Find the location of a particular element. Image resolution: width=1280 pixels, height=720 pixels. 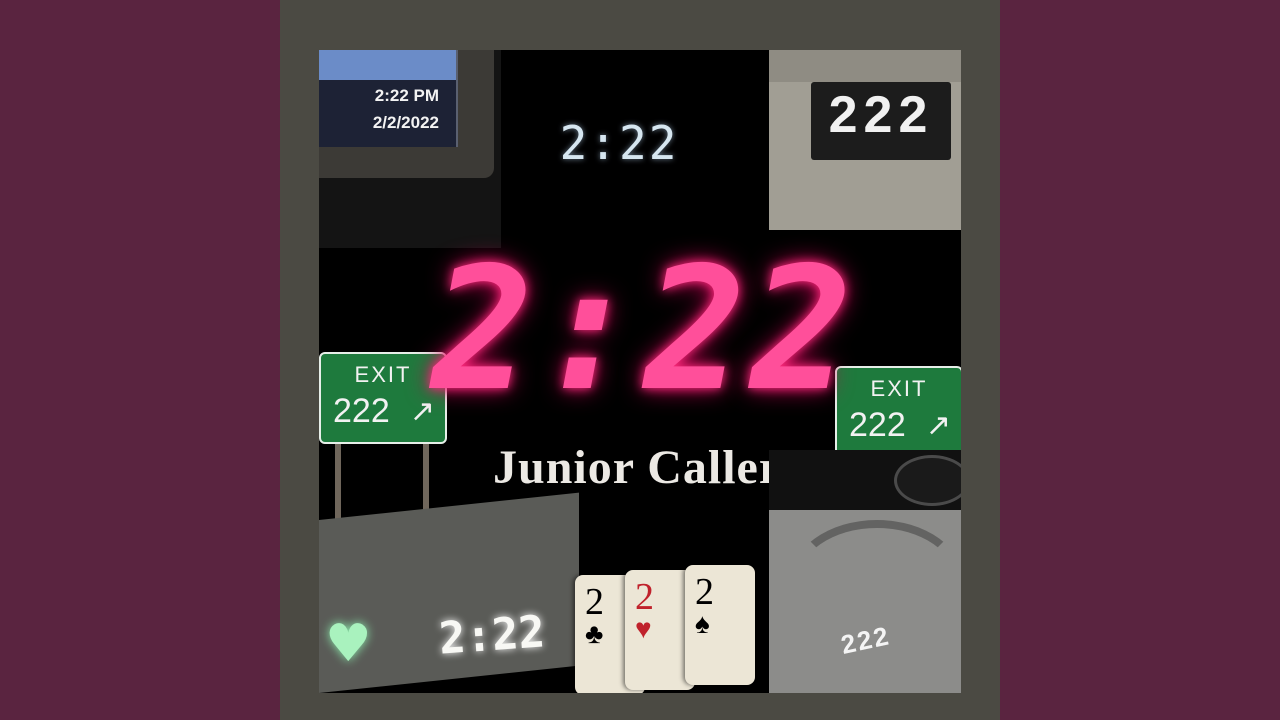

spade-icon: ♠ is located at coordinates (702, 624).